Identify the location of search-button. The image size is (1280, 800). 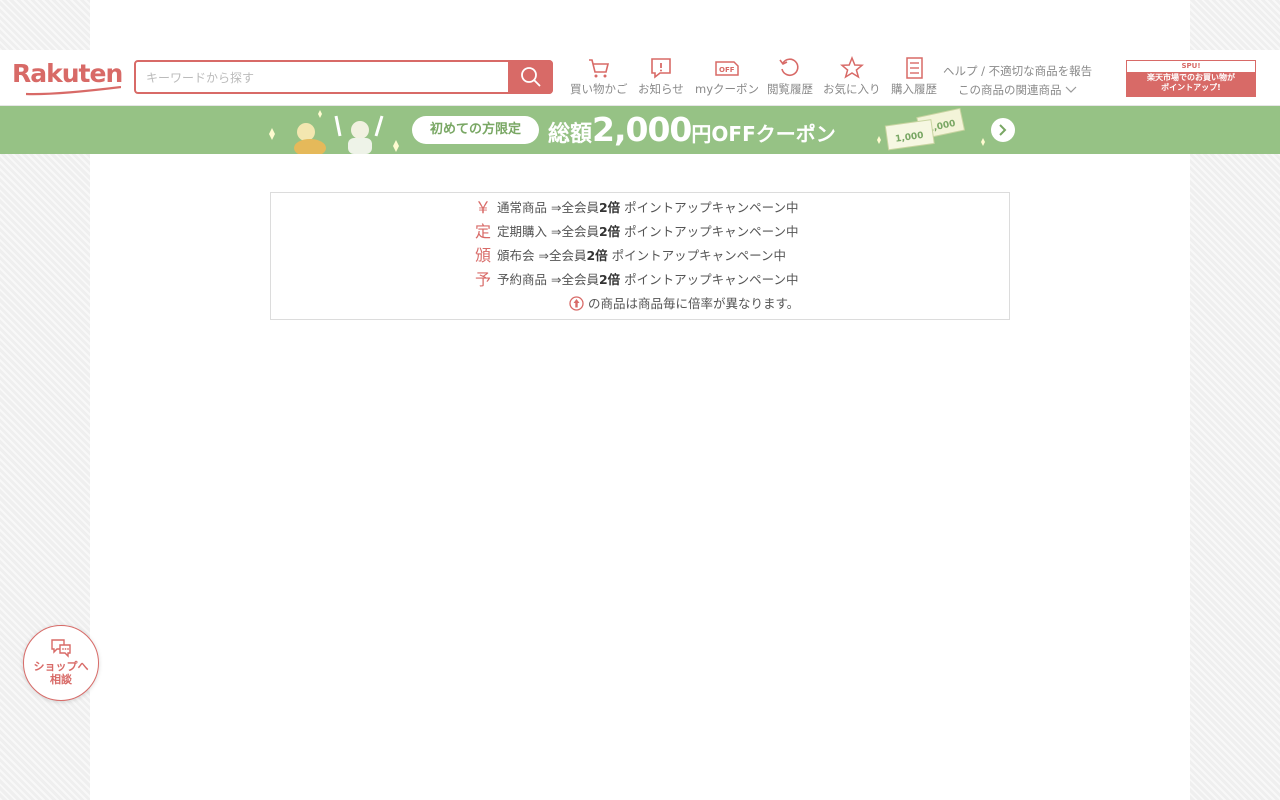
(530, 77).